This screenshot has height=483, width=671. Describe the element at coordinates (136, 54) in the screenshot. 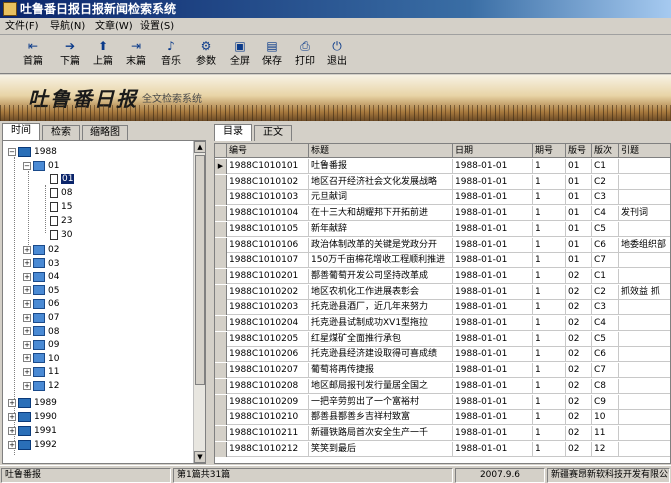

I see `toolbar-button-3: ⇥ 末篇` at that location.